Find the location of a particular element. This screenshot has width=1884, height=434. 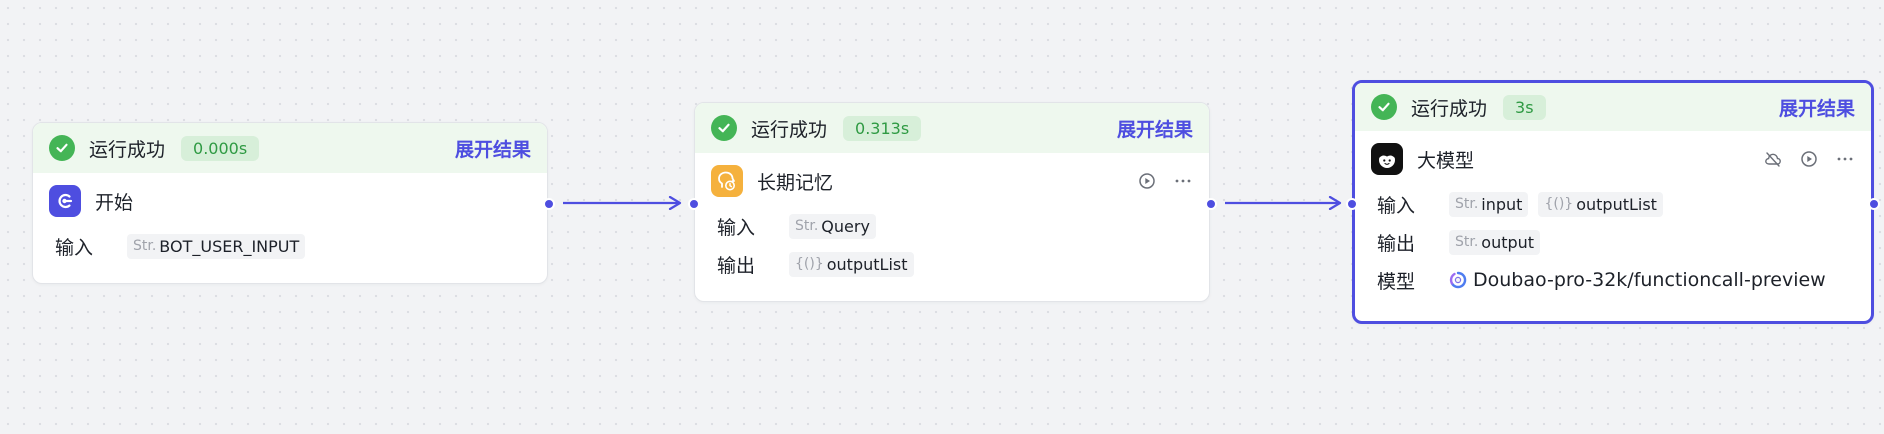

node-header: 开始 is located at coordinates (290, 201).